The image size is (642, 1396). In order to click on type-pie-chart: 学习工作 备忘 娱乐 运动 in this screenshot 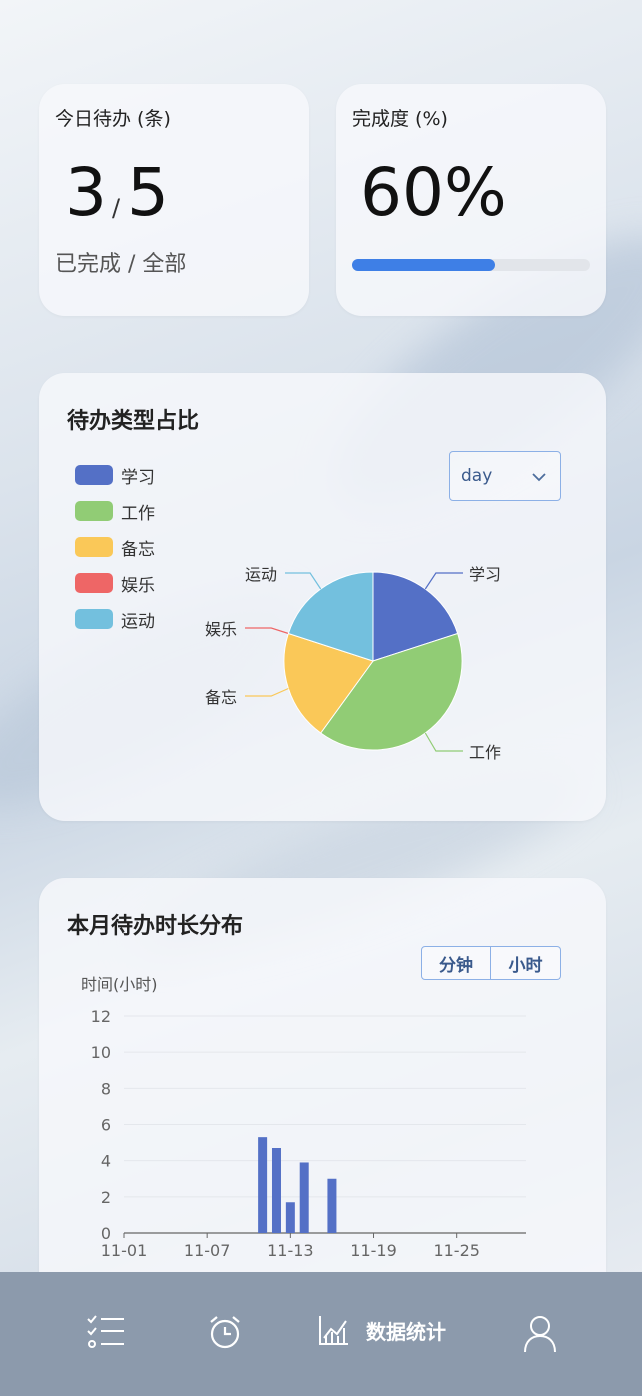, I will do `click(353, 663)`.